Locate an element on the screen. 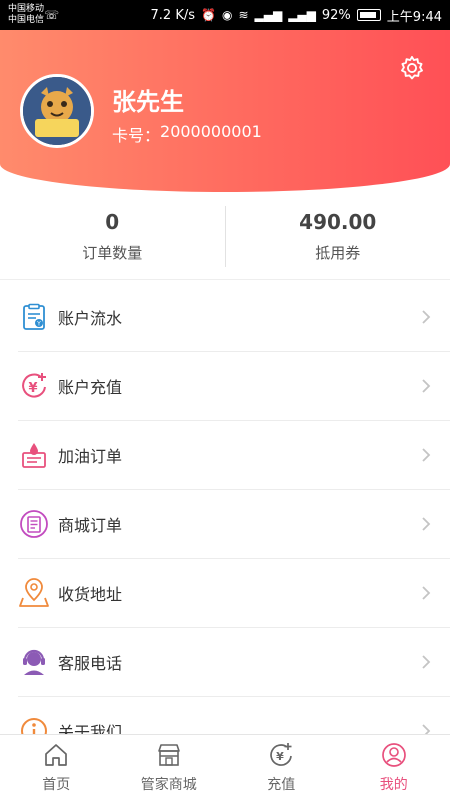  nav-item-home: 首页 is located at coordinates (56, 767).